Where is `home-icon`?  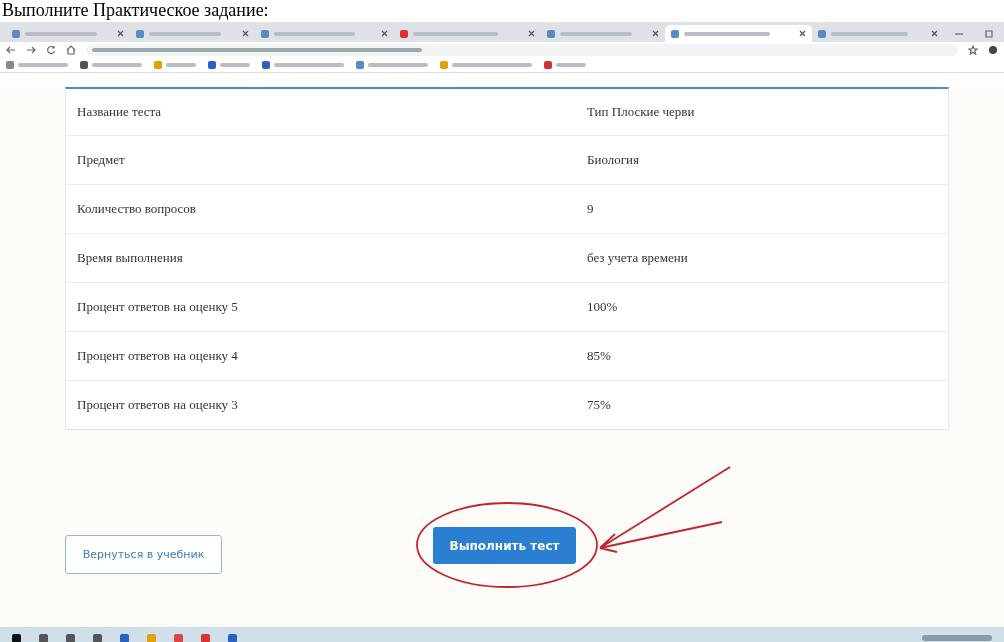
home-icon is located at coordinates (71, 50).